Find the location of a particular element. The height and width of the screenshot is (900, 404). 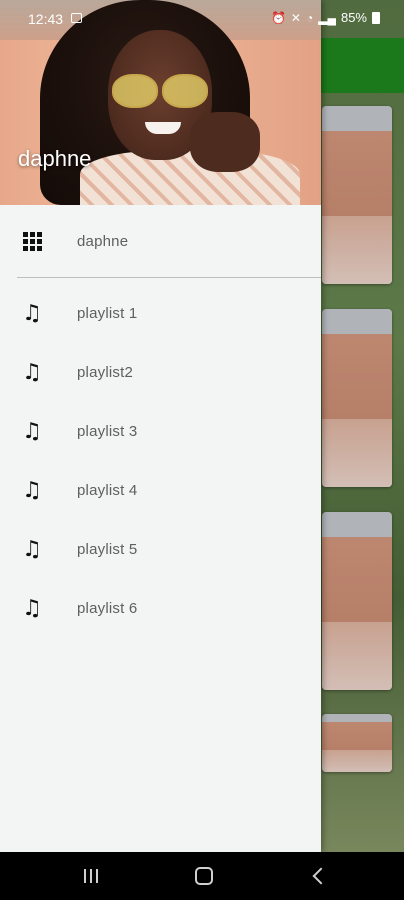

wifi-icon: ◔ is located at coordinates (309, 17).